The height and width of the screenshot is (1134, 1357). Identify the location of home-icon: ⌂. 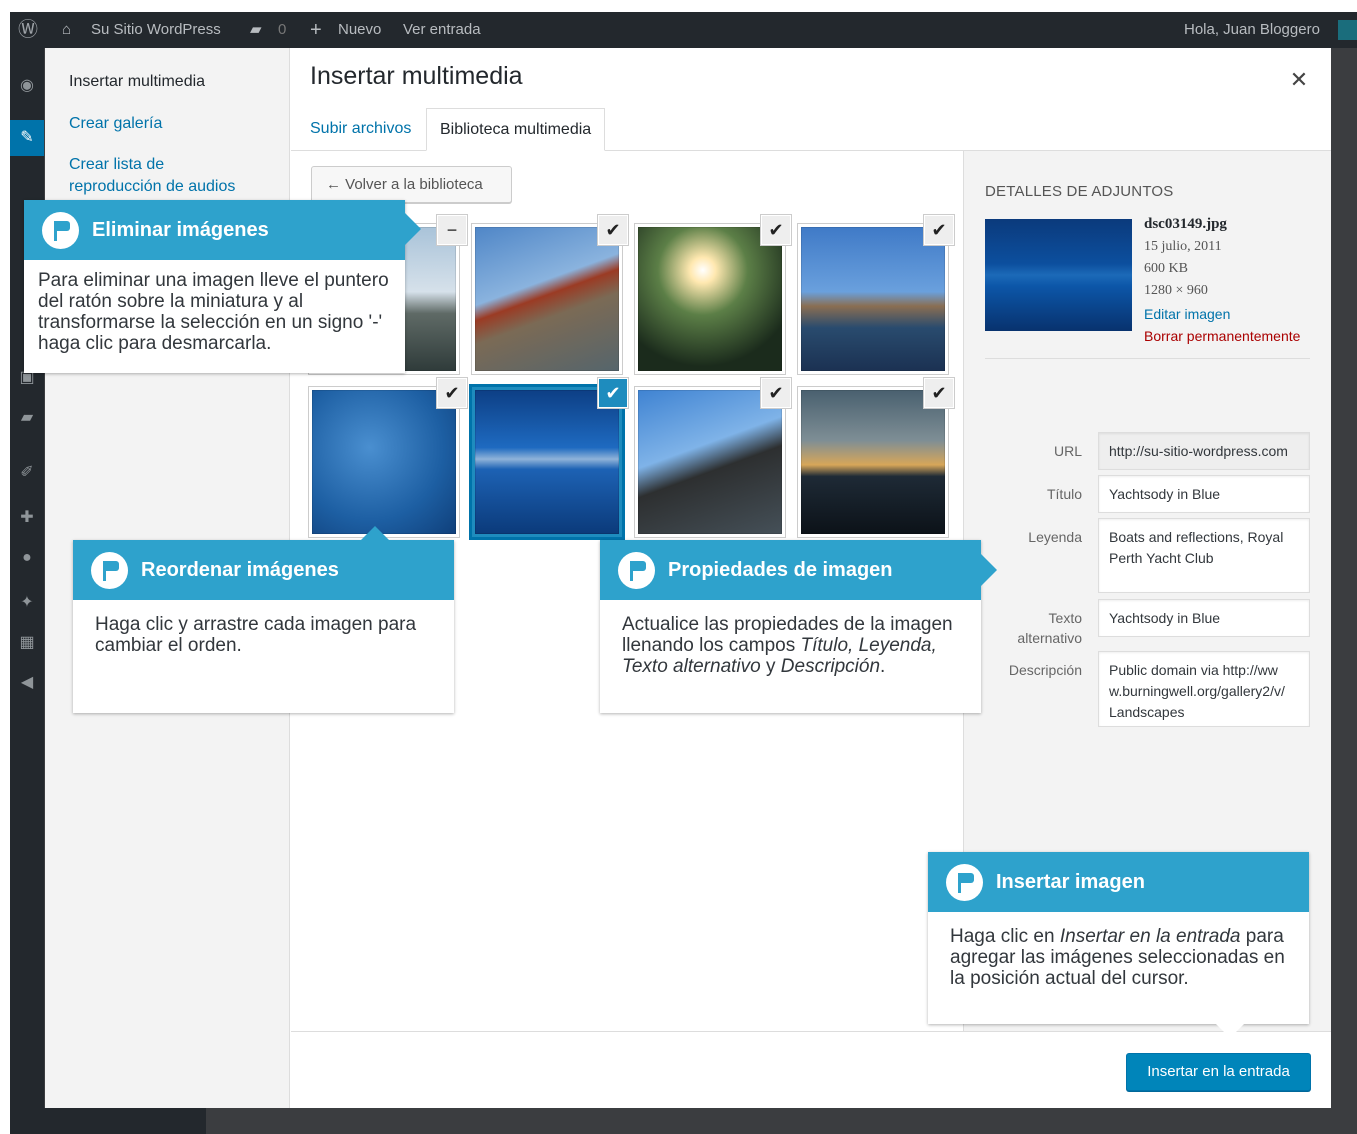
(66, 30).